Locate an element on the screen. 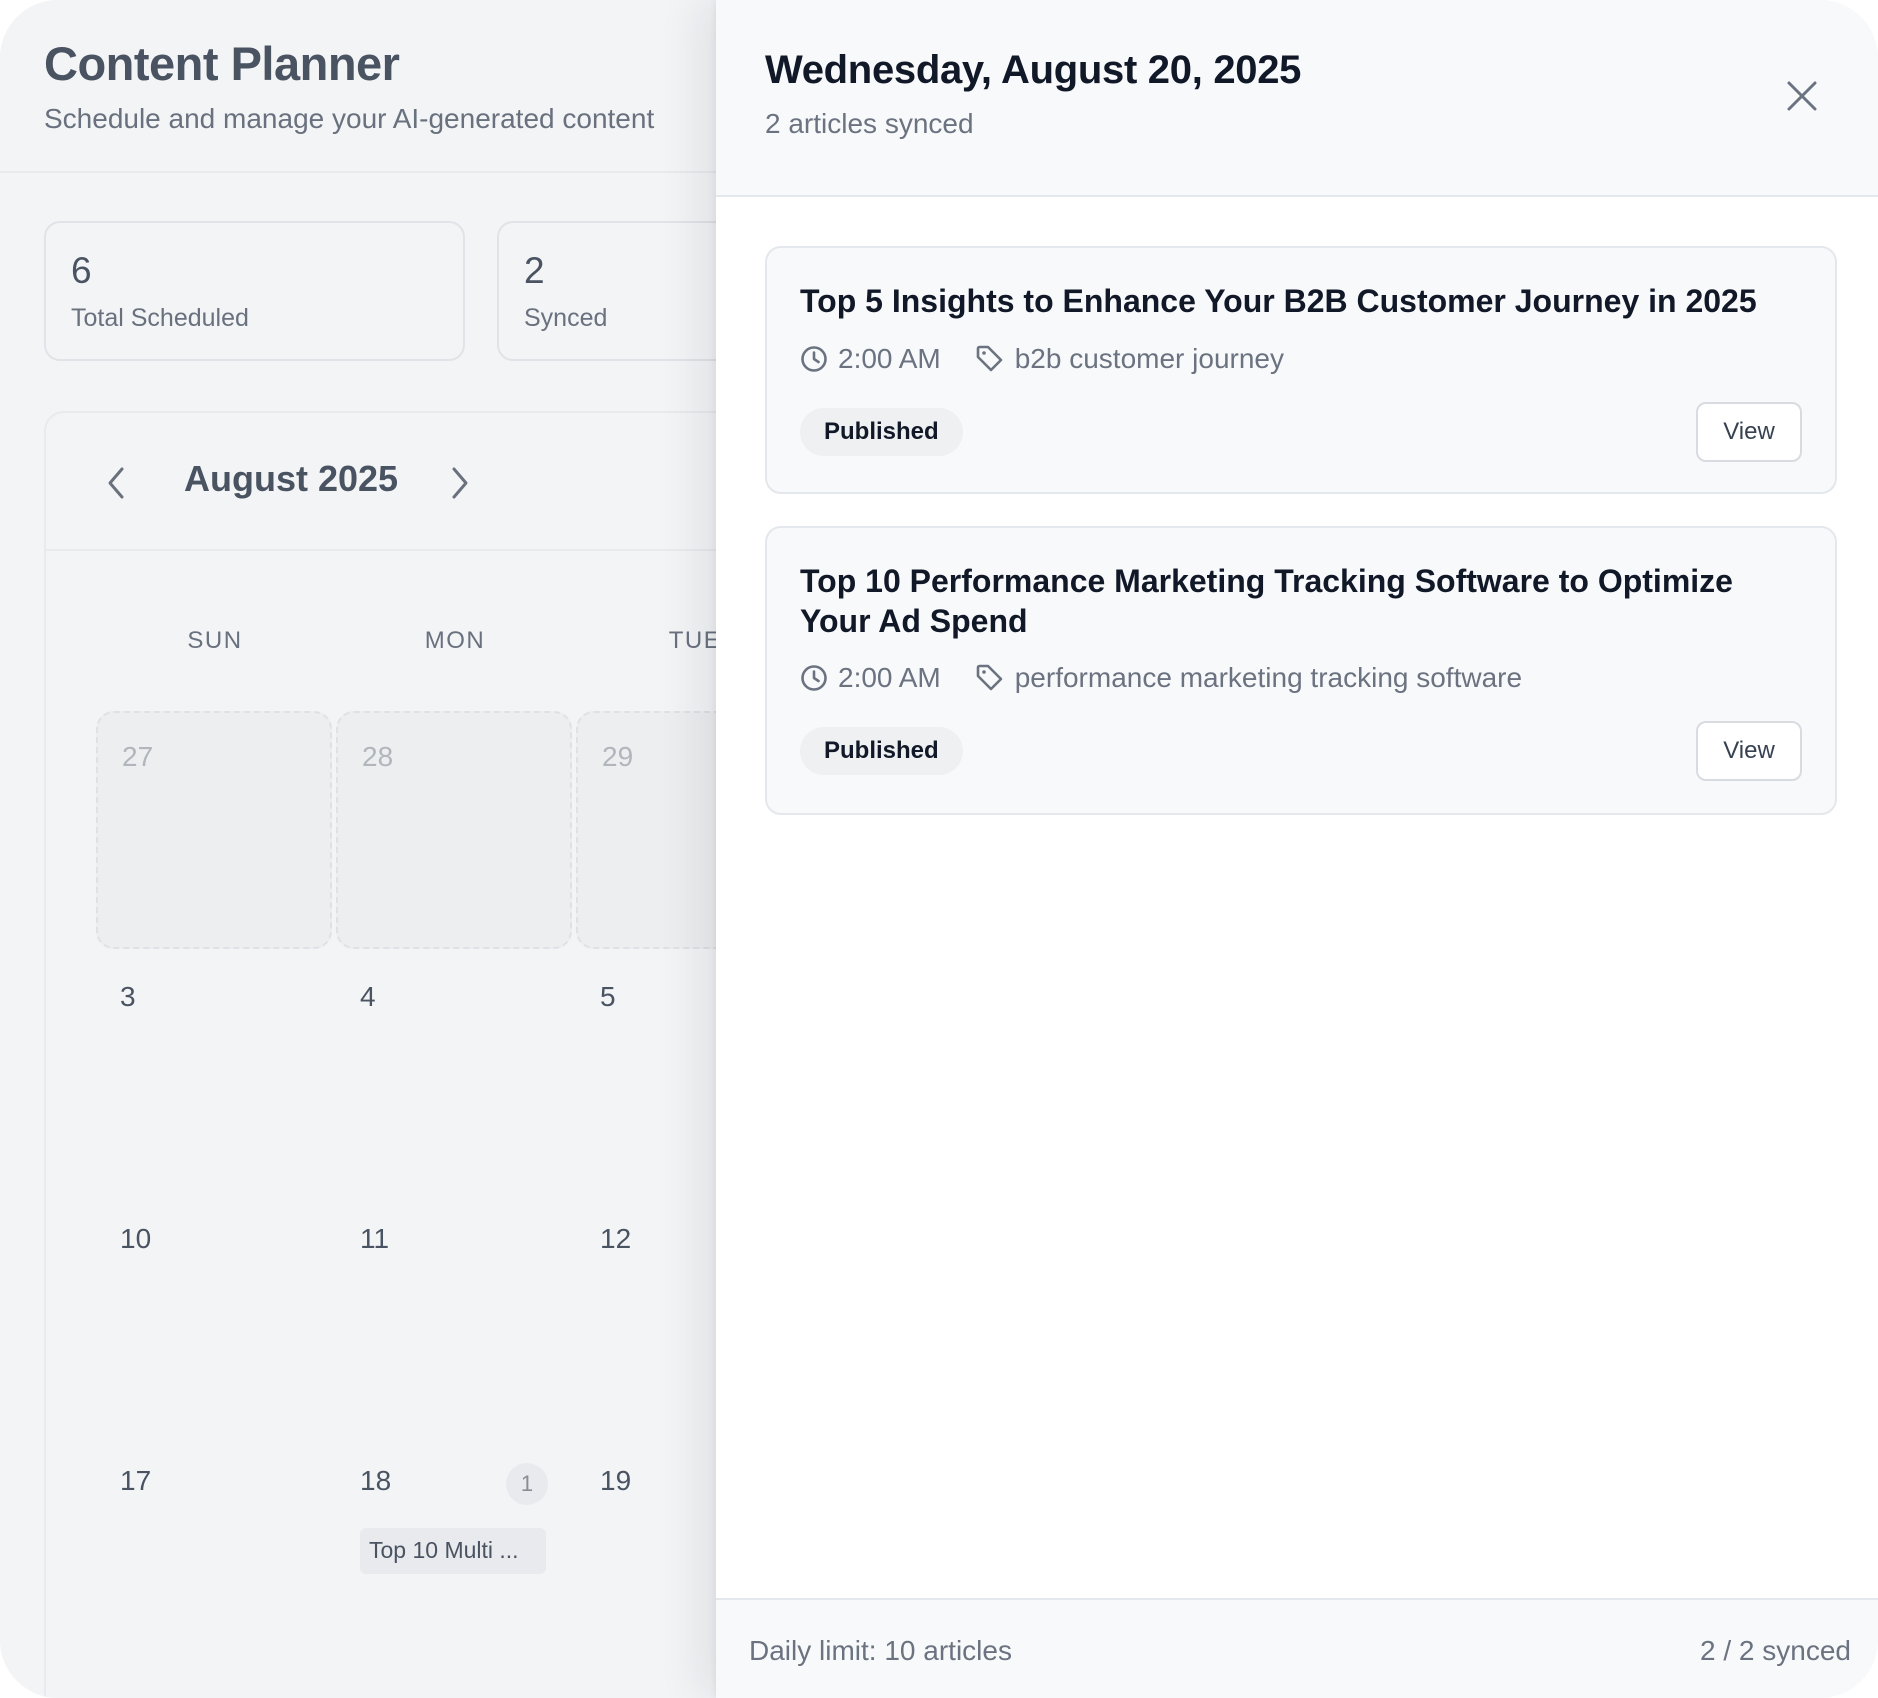  close-drawer-button is located at coordinates (1802, 96).